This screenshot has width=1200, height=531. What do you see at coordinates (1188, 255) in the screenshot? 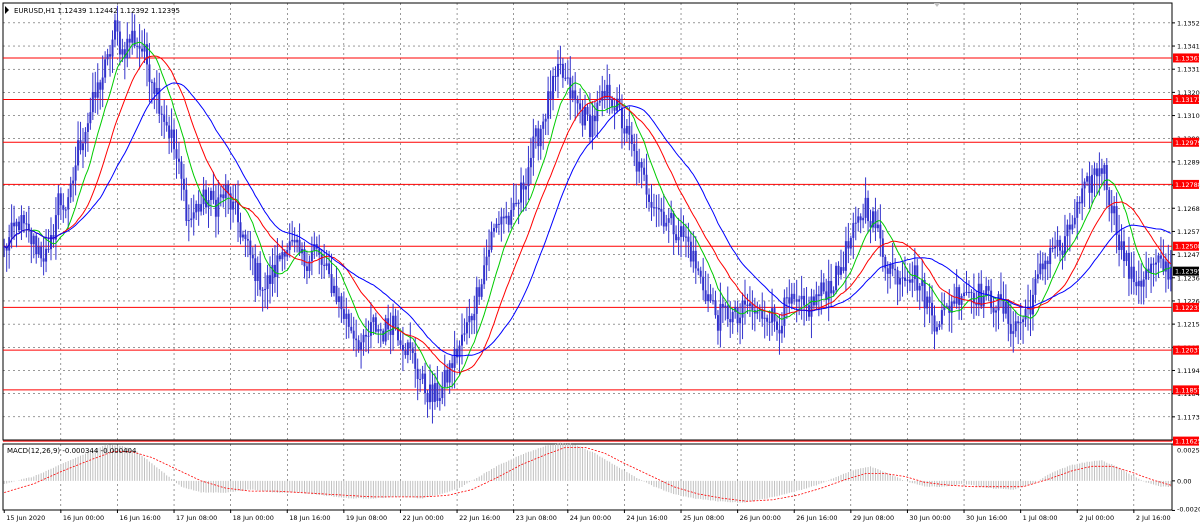
I see `price-tick-label-10: 1.12470` at bounding box center [1188, 255].